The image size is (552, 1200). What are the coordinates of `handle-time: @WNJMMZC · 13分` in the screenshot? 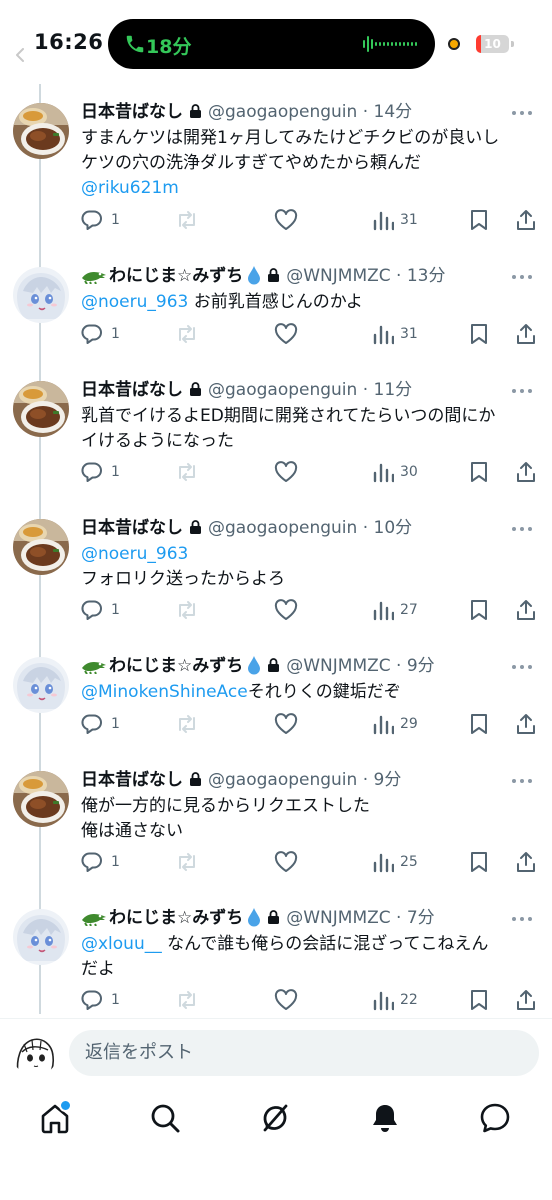 It's located at (365, 276).